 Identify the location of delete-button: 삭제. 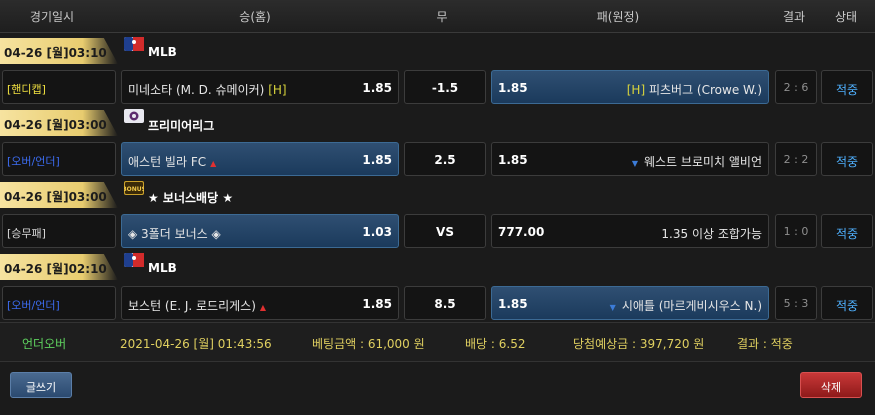
(831, 385).